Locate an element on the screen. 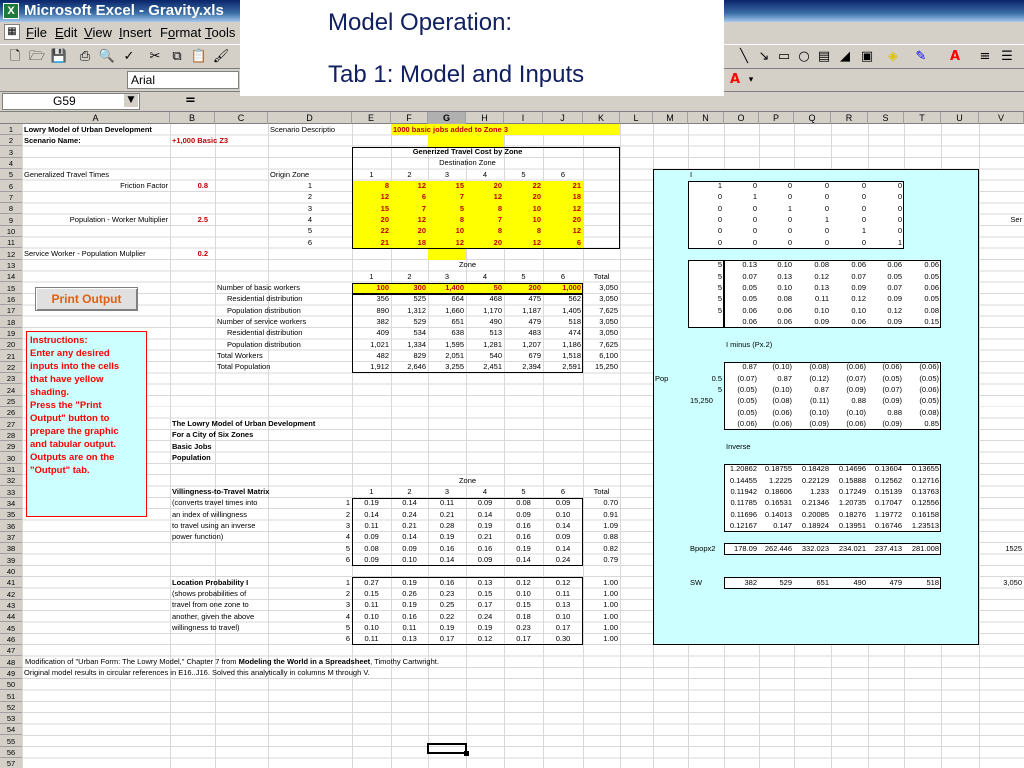 The image size is (1024, 768). workers-cell: 100 is located at coordinates (371, 288).